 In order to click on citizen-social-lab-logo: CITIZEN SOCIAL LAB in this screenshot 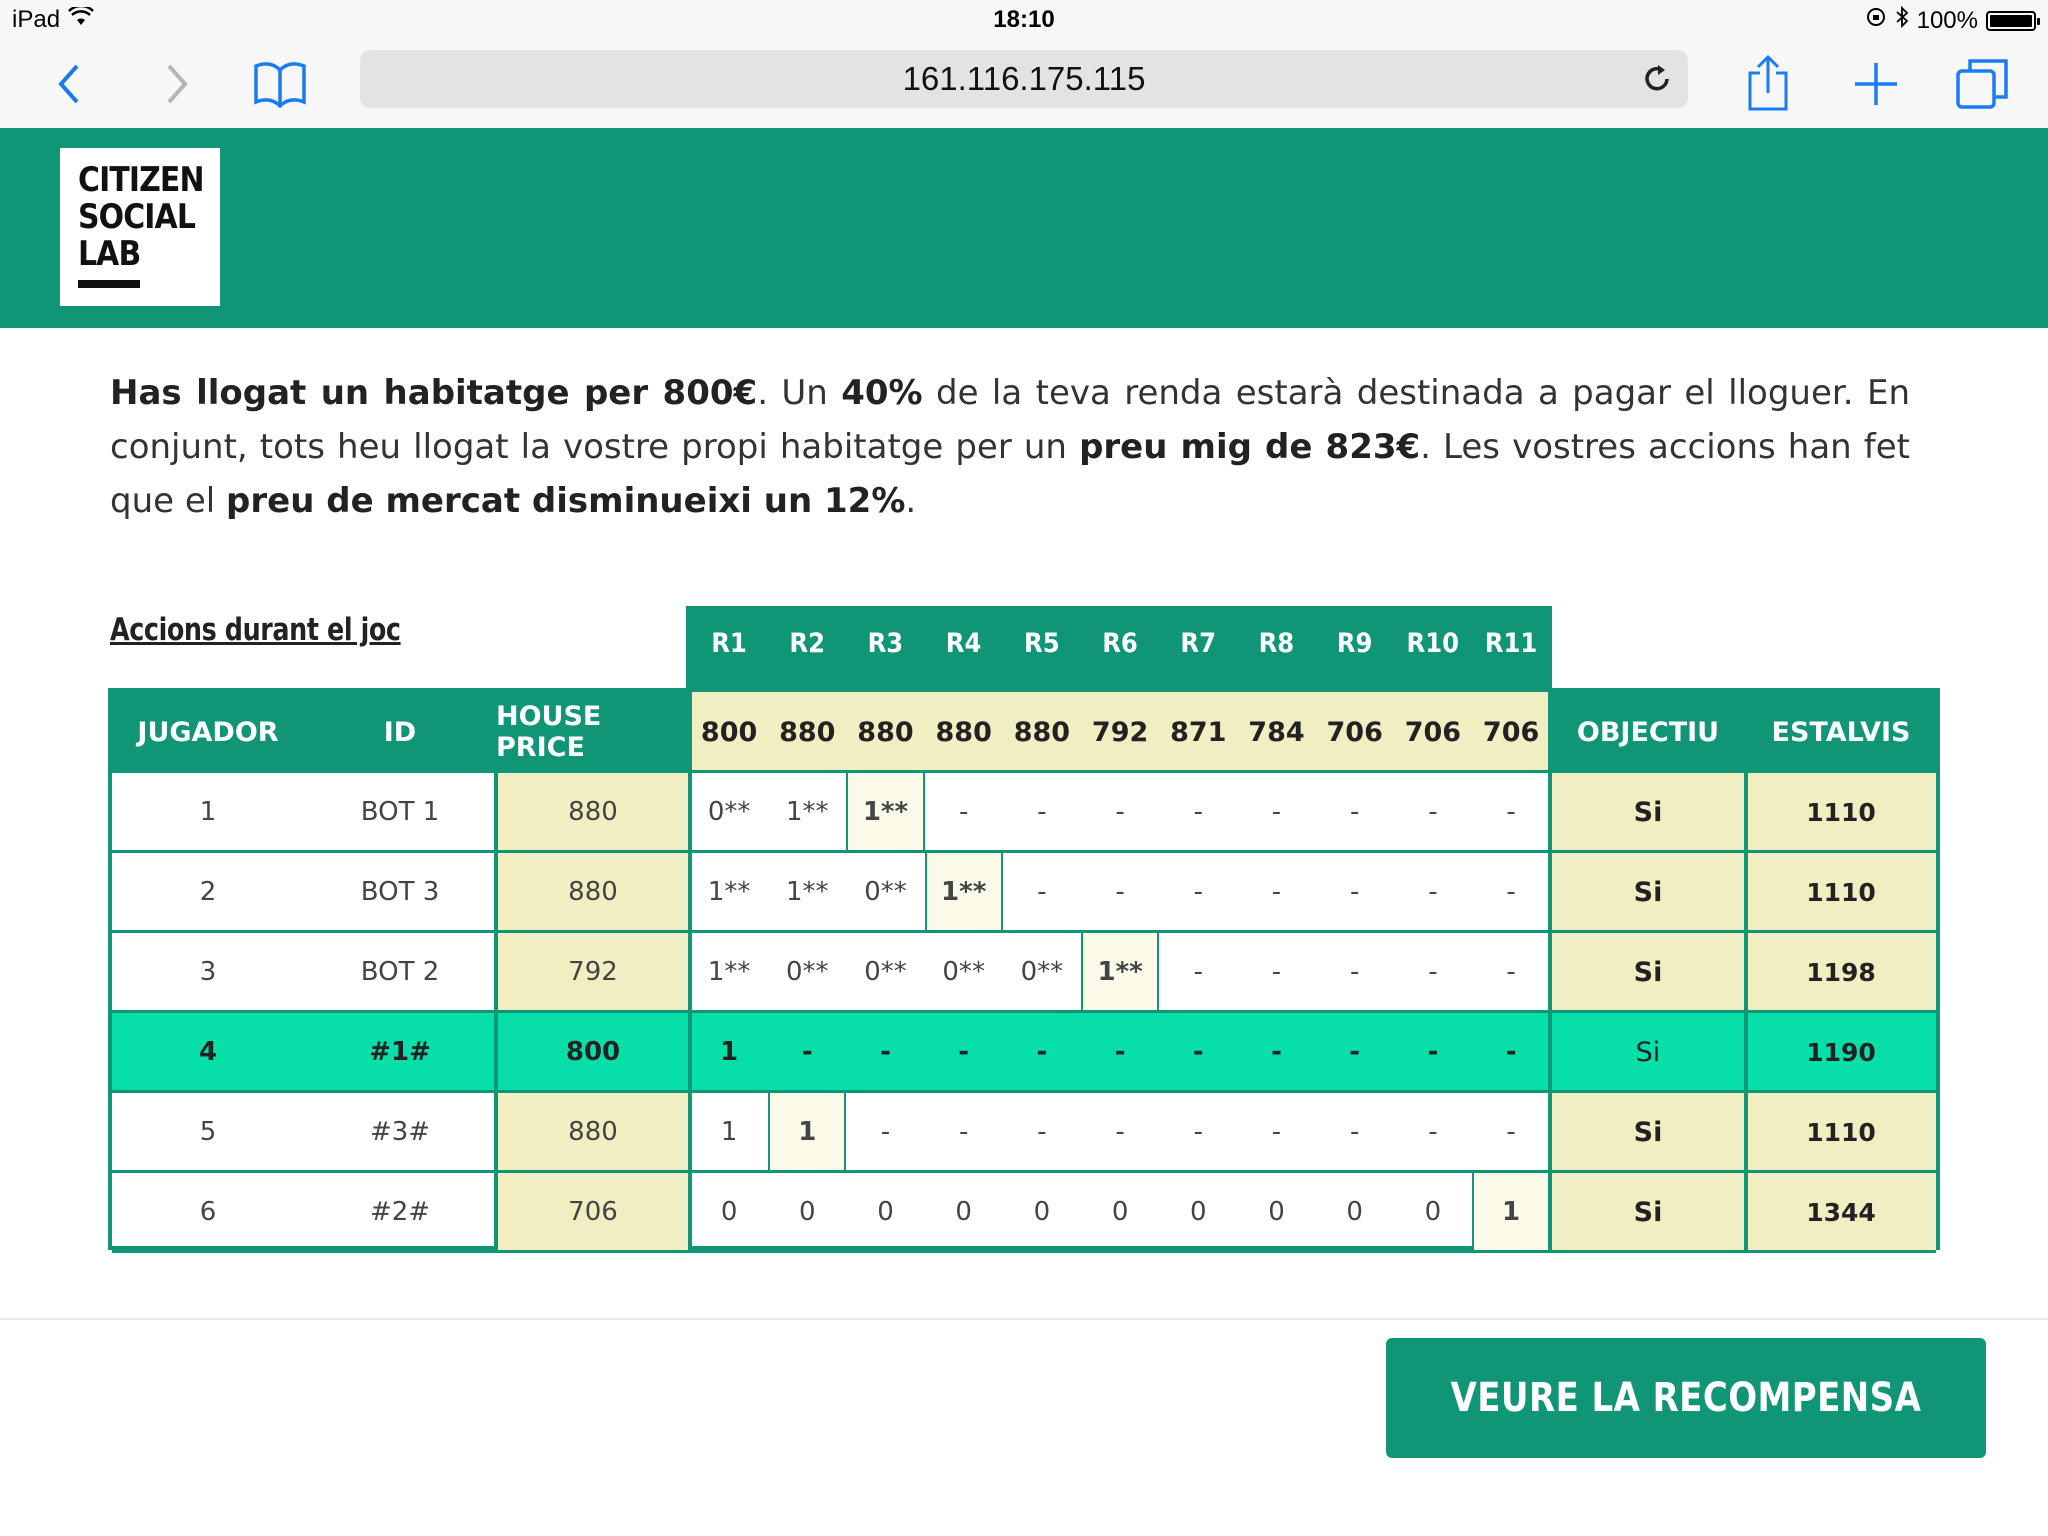, I will do `click(140, 227)`.